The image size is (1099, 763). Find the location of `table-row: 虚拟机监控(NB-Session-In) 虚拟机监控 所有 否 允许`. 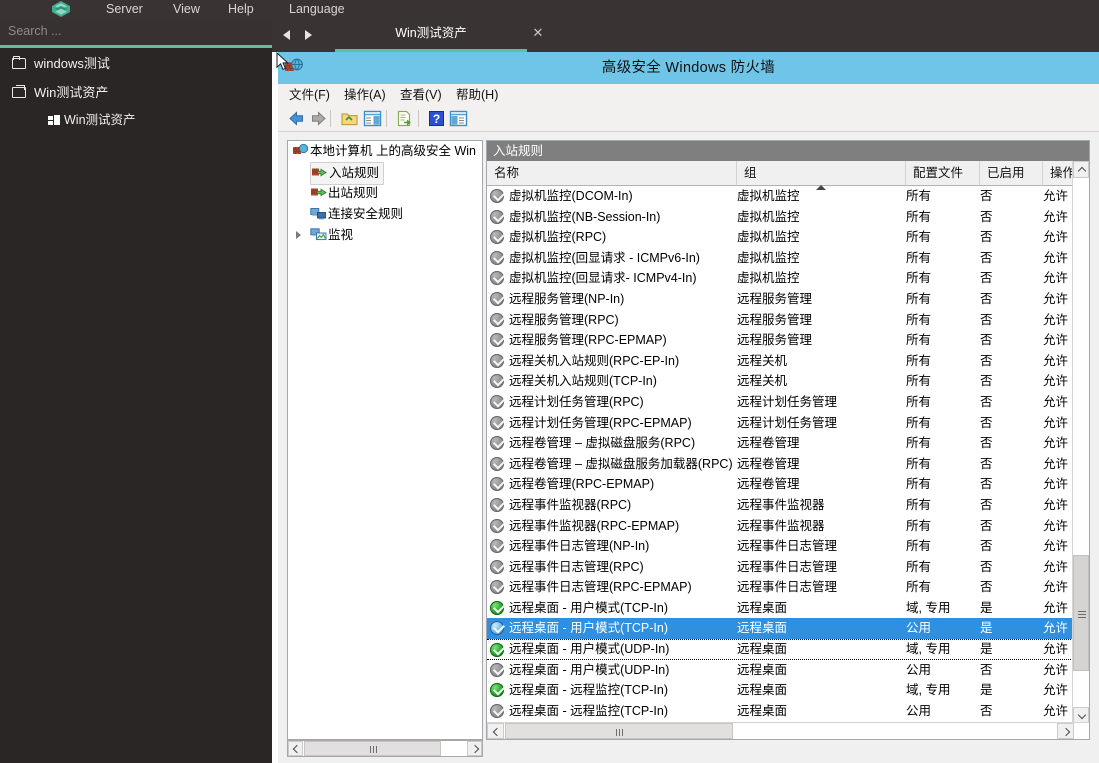

table-row: 虚拟机监控(NB-Session-In) 虚拟机监控 所有 否 允许 is located at coordinates (780, 217).